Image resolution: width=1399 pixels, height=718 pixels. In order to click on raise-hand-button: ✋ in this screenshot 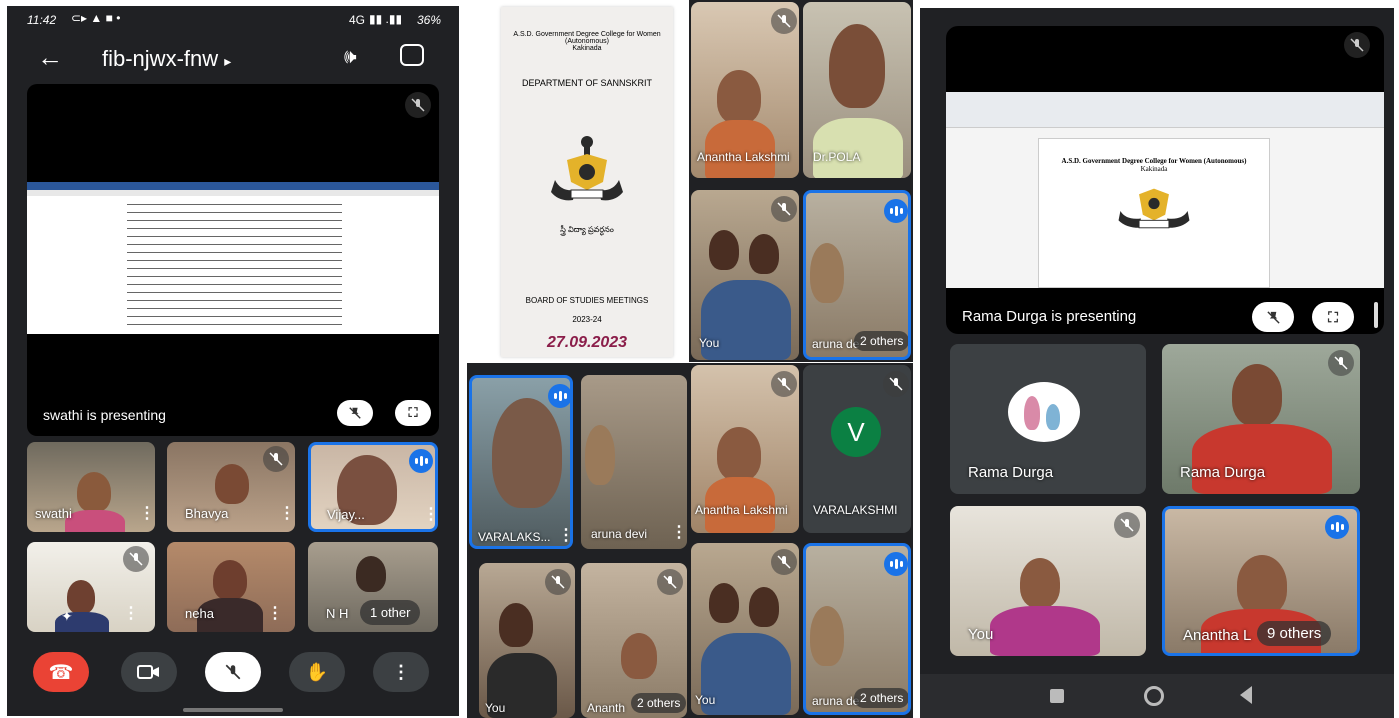, I will do `click(317, 672)`.